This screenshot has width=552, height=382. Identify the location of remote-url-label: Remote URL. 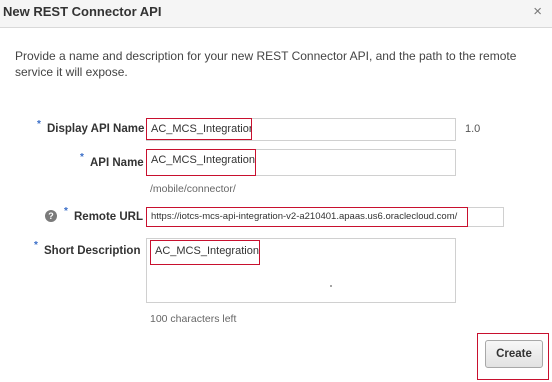
(109, 217).